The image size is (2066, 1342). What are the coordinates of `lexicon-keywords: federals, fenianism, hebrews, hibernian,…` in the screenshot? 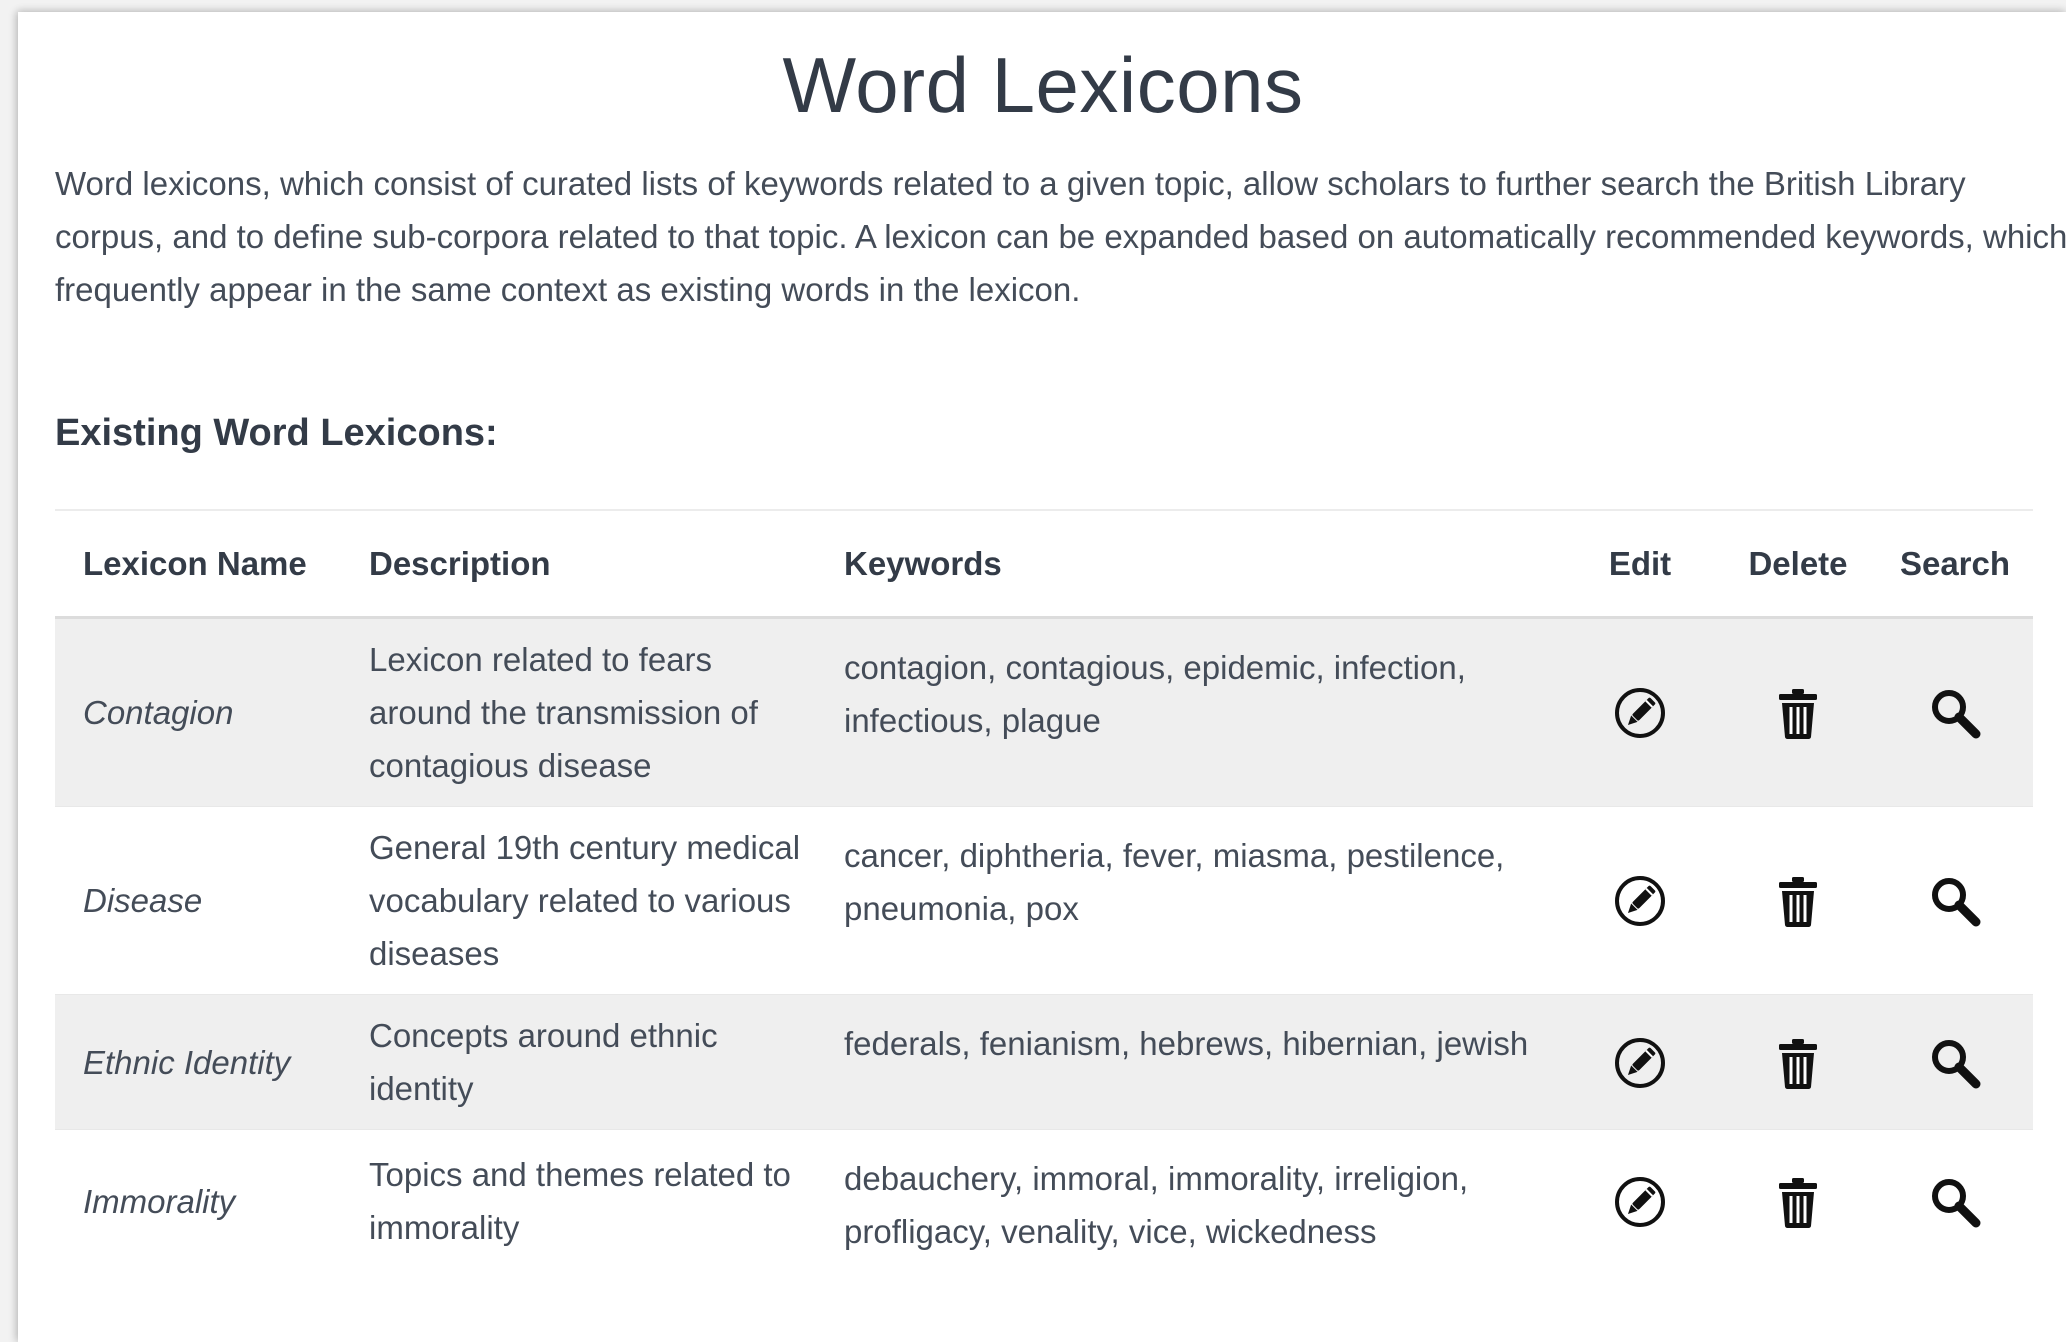 It's located at (1188, 1062).